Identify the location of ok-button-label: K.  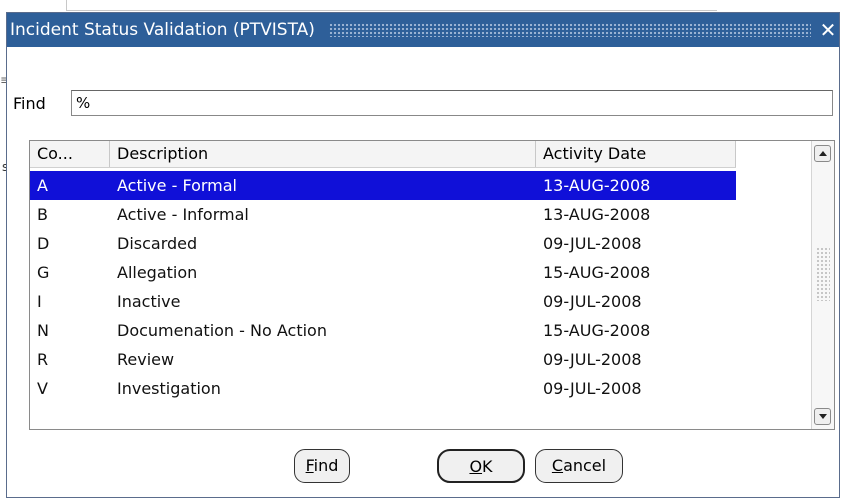
(487, 466).